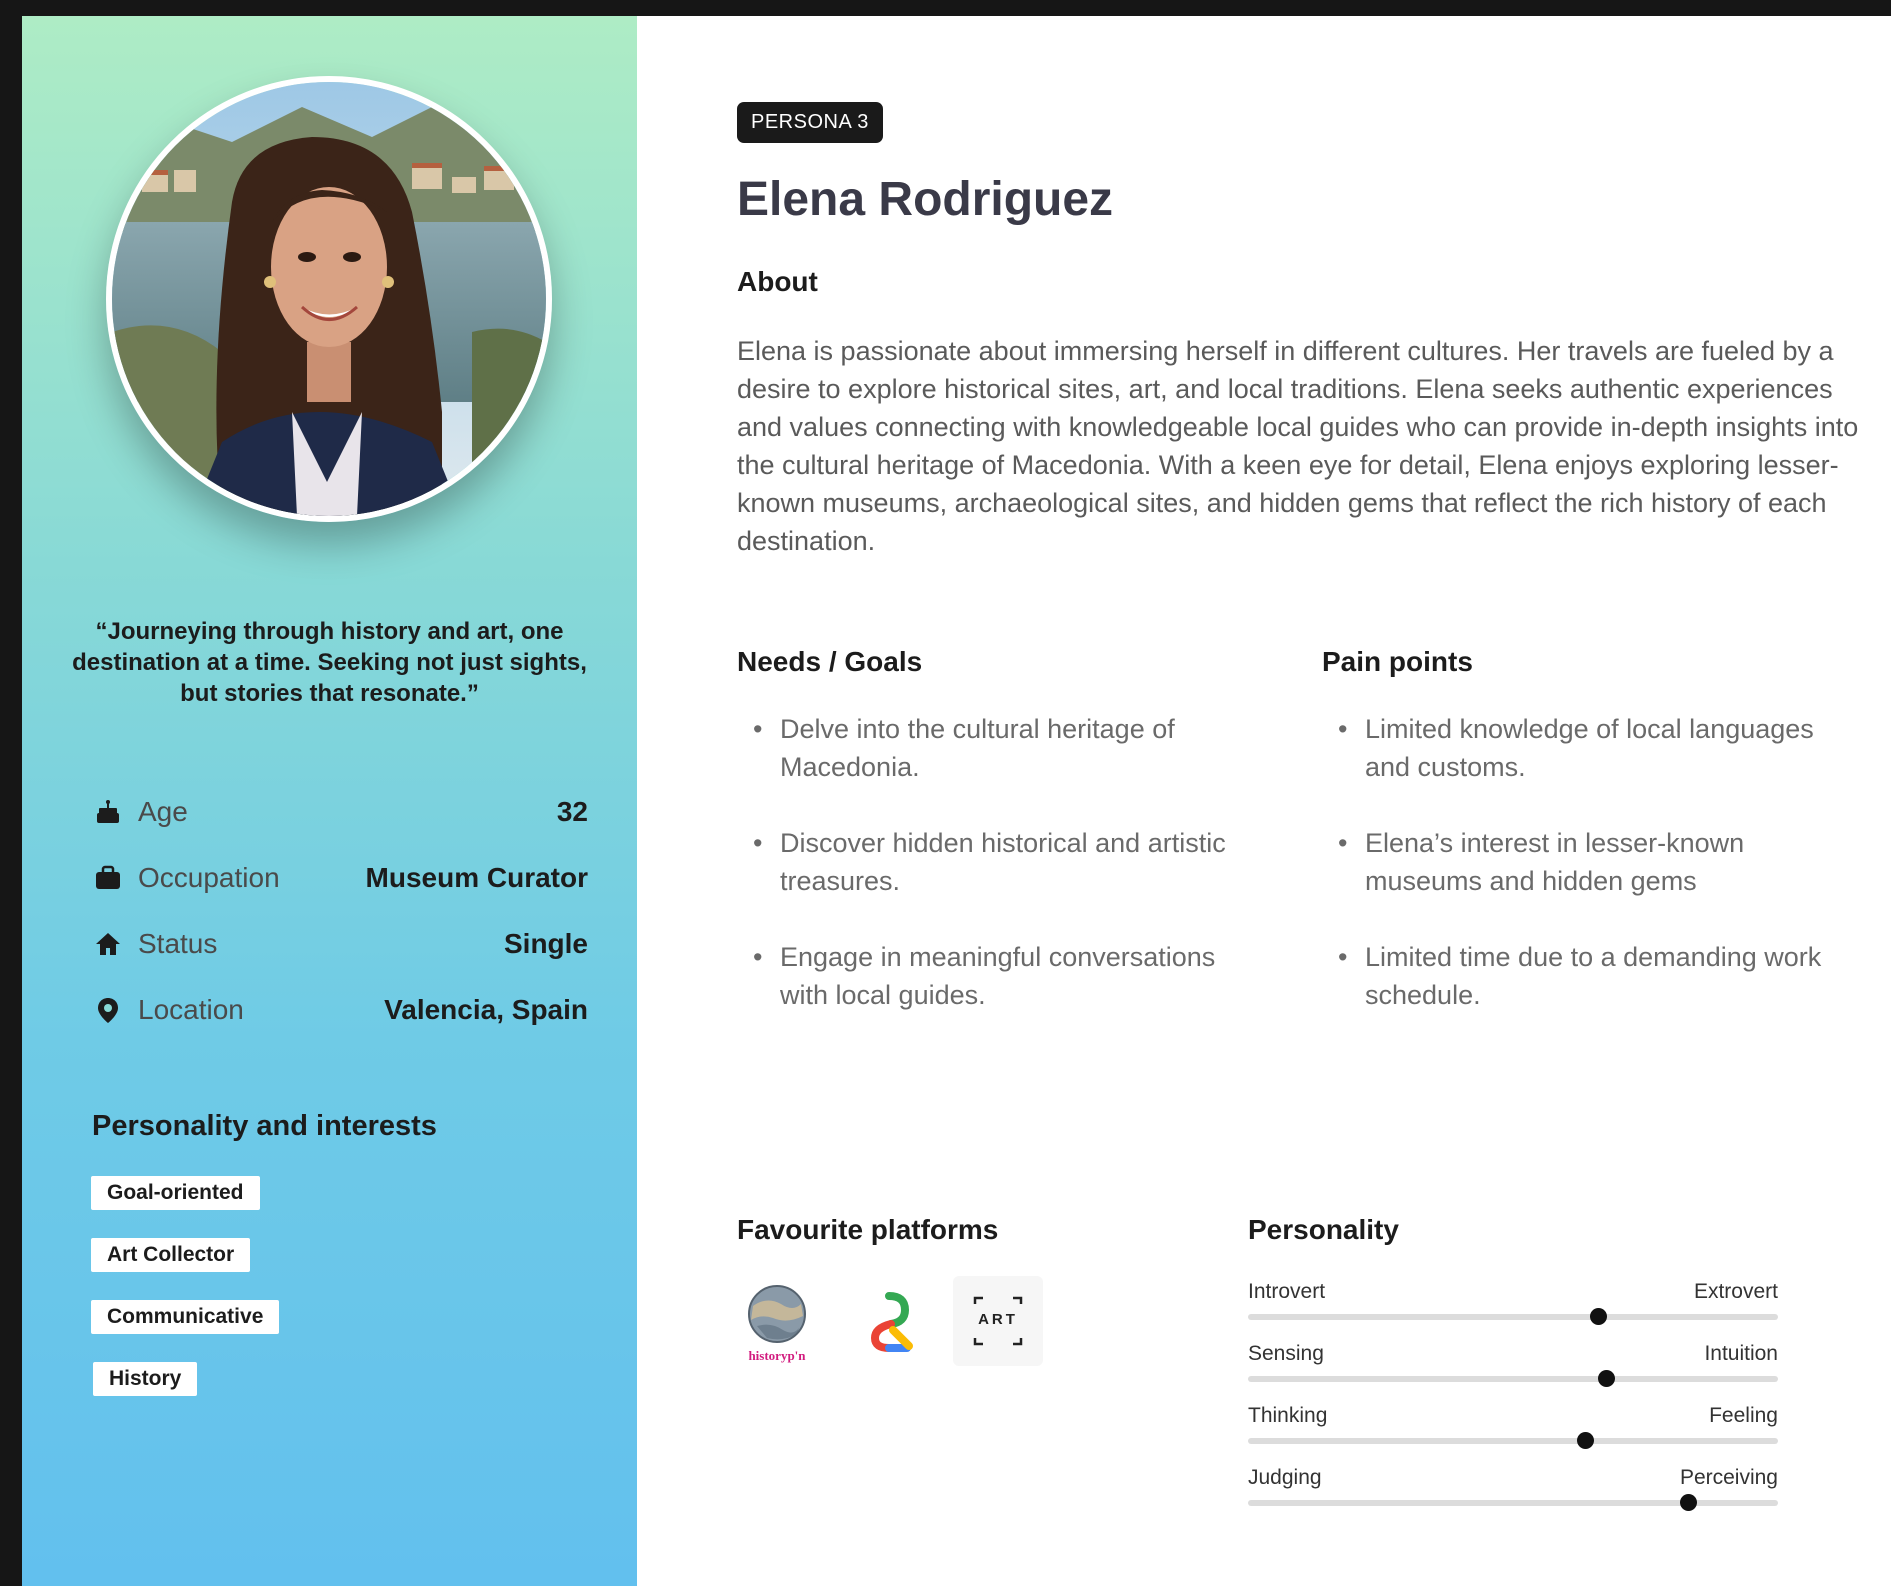  I want to click on slider-right-label: Intuition, so click(1741, 1353).